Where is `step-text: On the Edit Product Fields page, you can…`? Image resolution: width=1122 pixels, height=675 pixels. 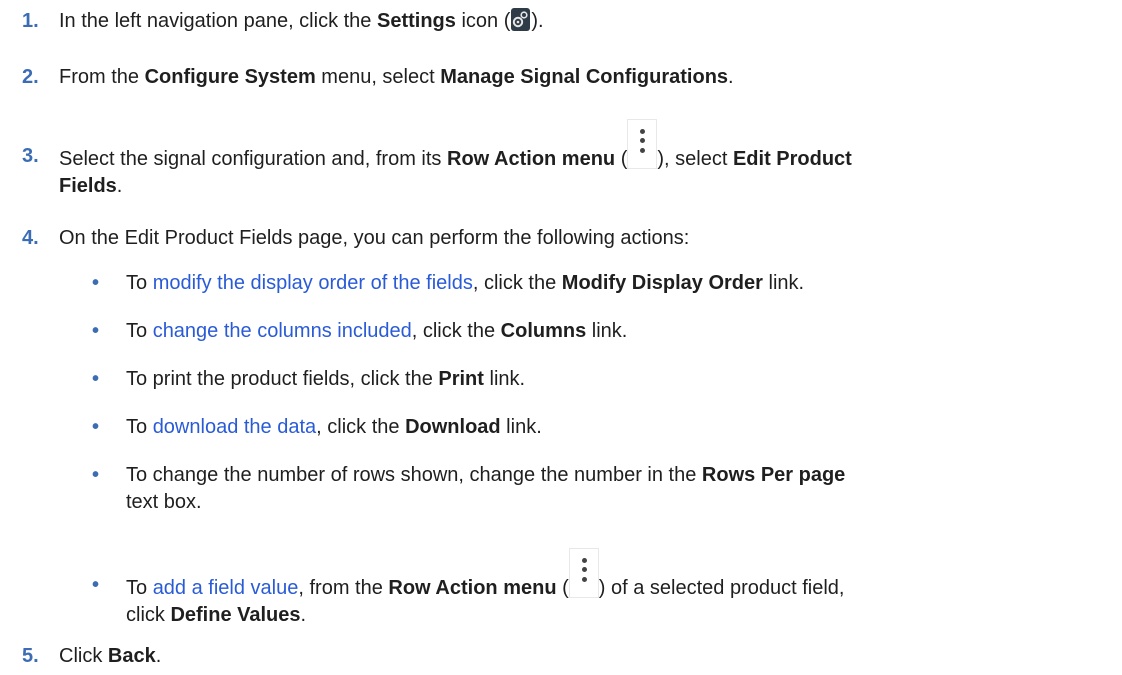
step-text: On the Edit Product Fields page, you can… is located at coordinates (374, 238).